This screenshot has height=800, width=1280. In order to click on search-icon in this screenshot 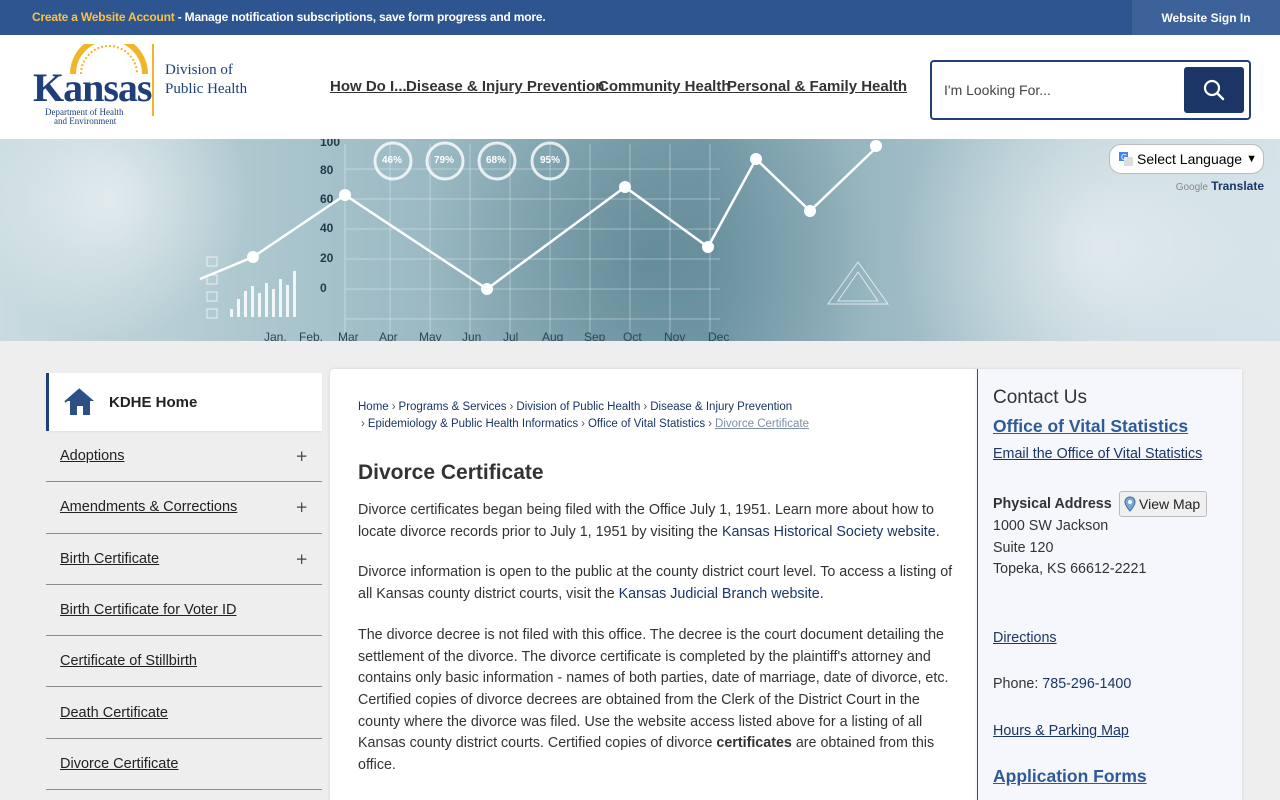, I will do `click(1214, 90)`.